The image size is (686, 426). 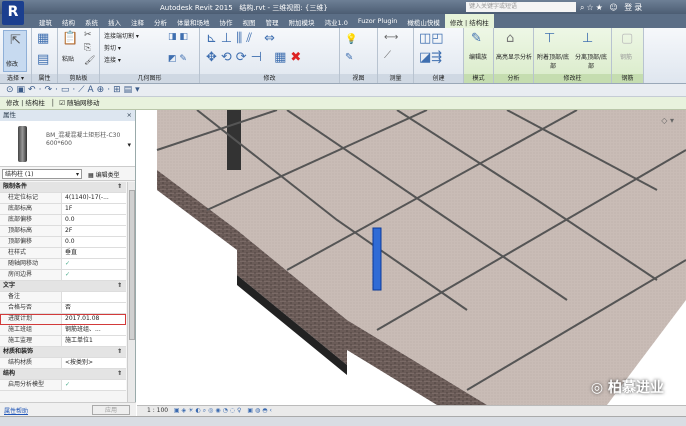 What do you see at coordinates (132, 265) in the screenshot?
I see `scroll-thumb` at bounding box center [132, 265].